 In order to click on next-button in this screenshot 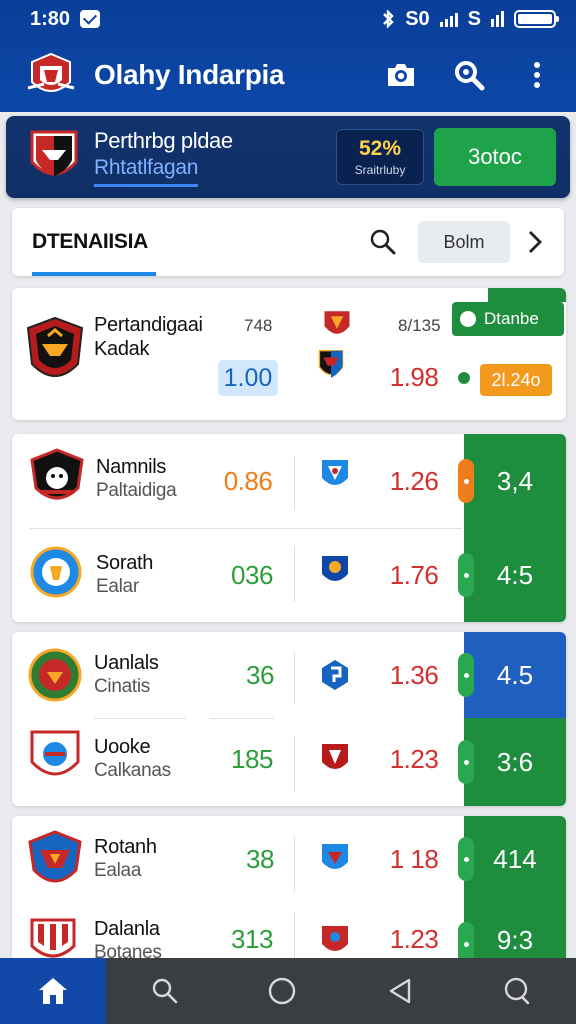, I will do `click(535, 242)`.